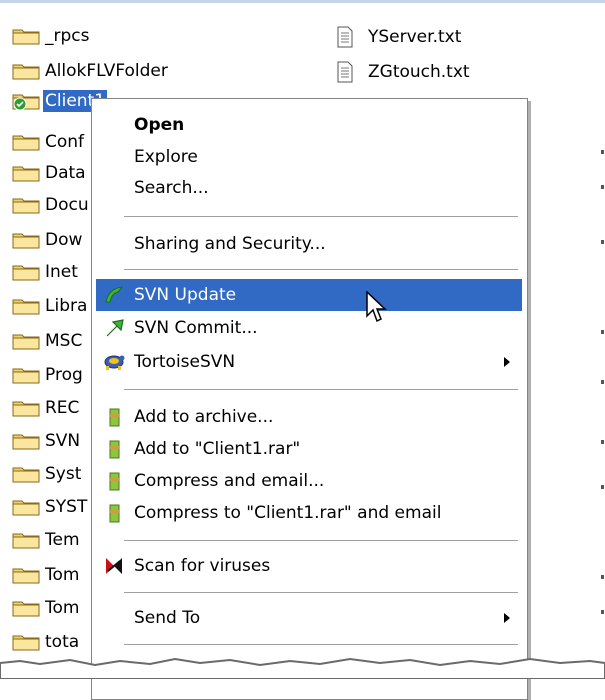  I want to click on file-name: Inet, so click(61, 272).